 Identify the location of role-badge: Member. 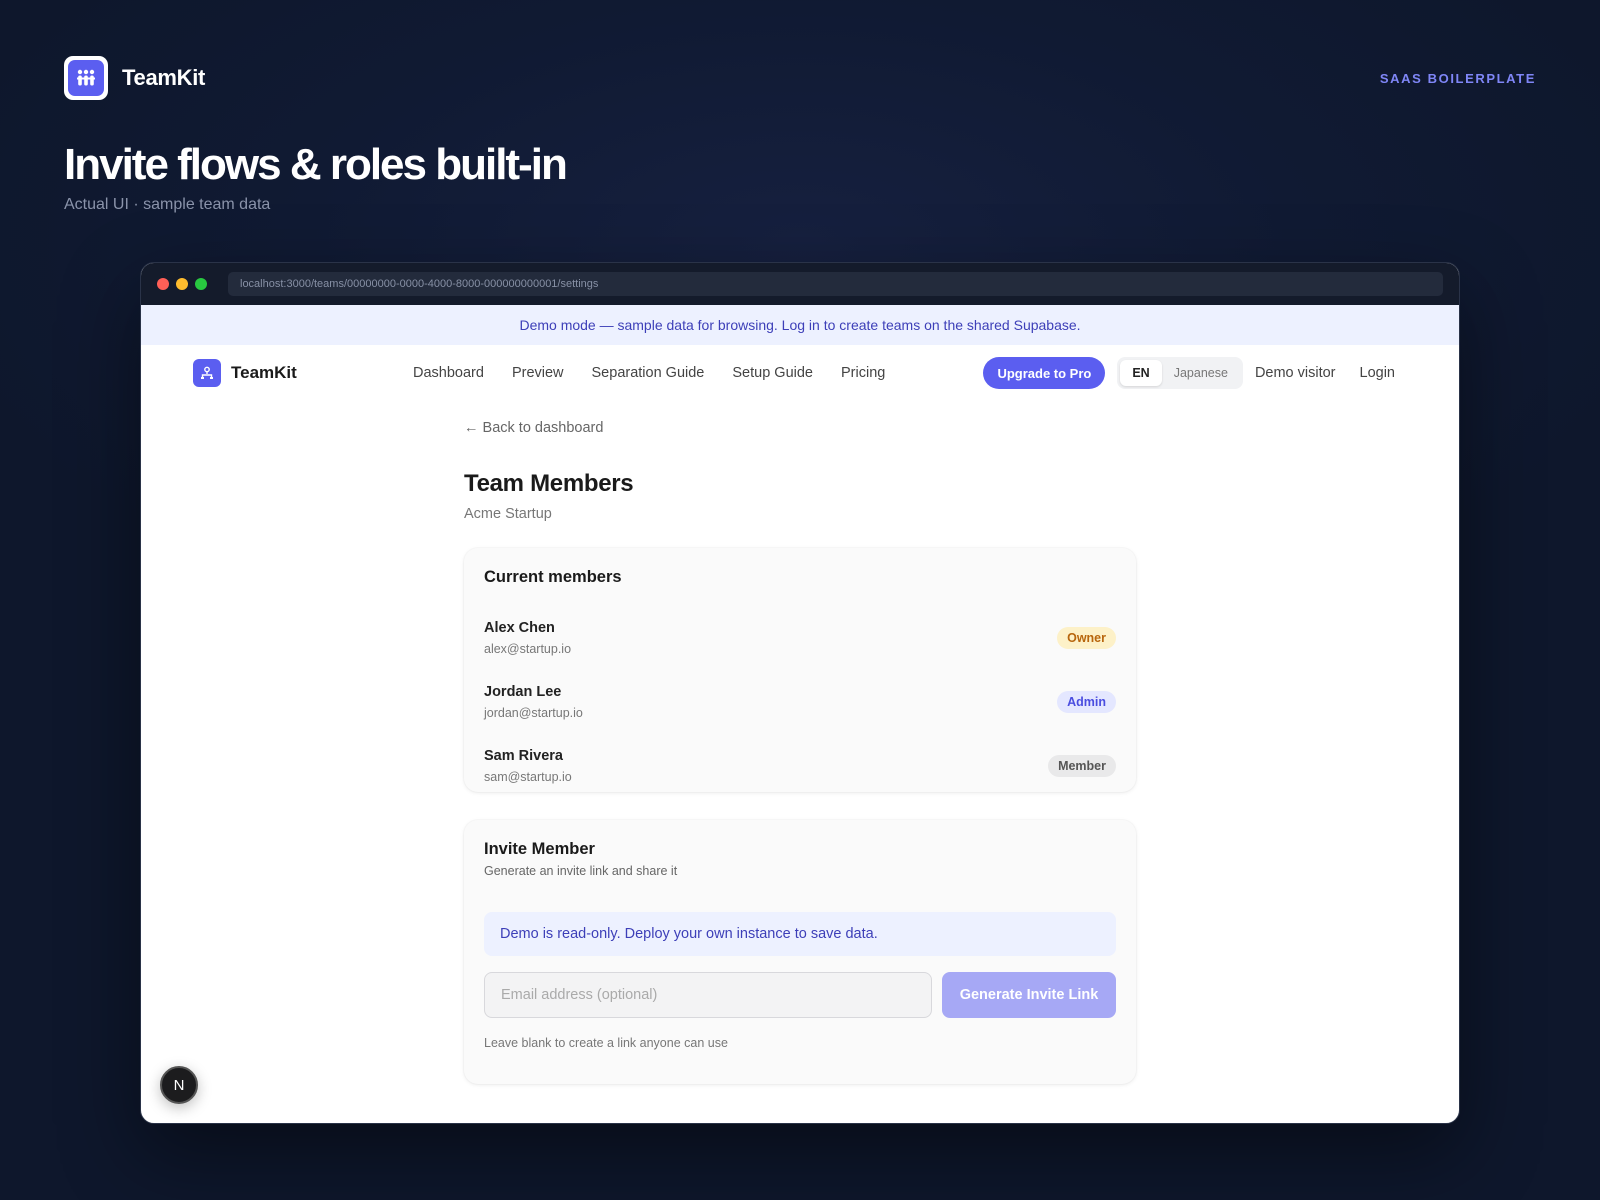
(1082, 766).